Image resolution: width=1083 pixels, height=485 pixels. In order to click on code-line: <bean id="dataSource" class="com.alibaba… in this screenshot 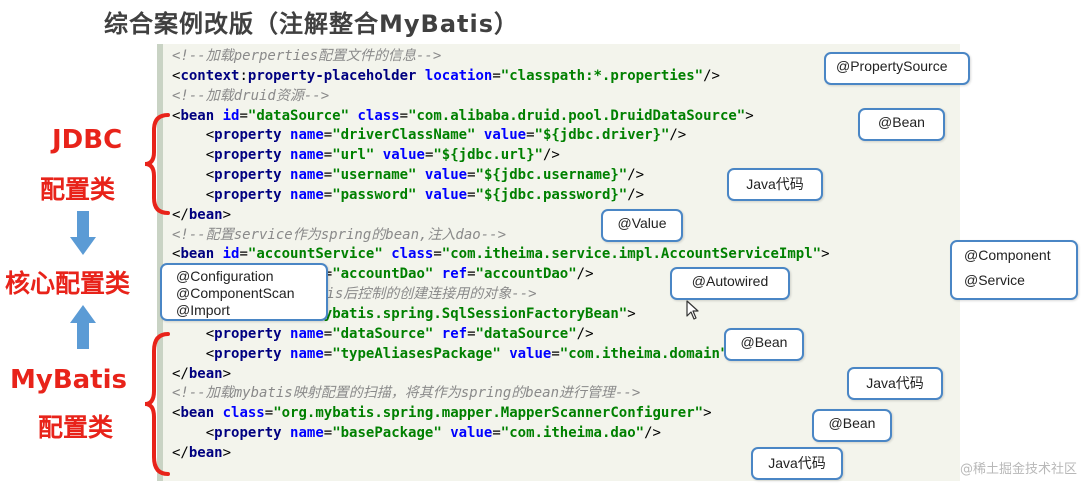, I will do `click(501, 117)`.